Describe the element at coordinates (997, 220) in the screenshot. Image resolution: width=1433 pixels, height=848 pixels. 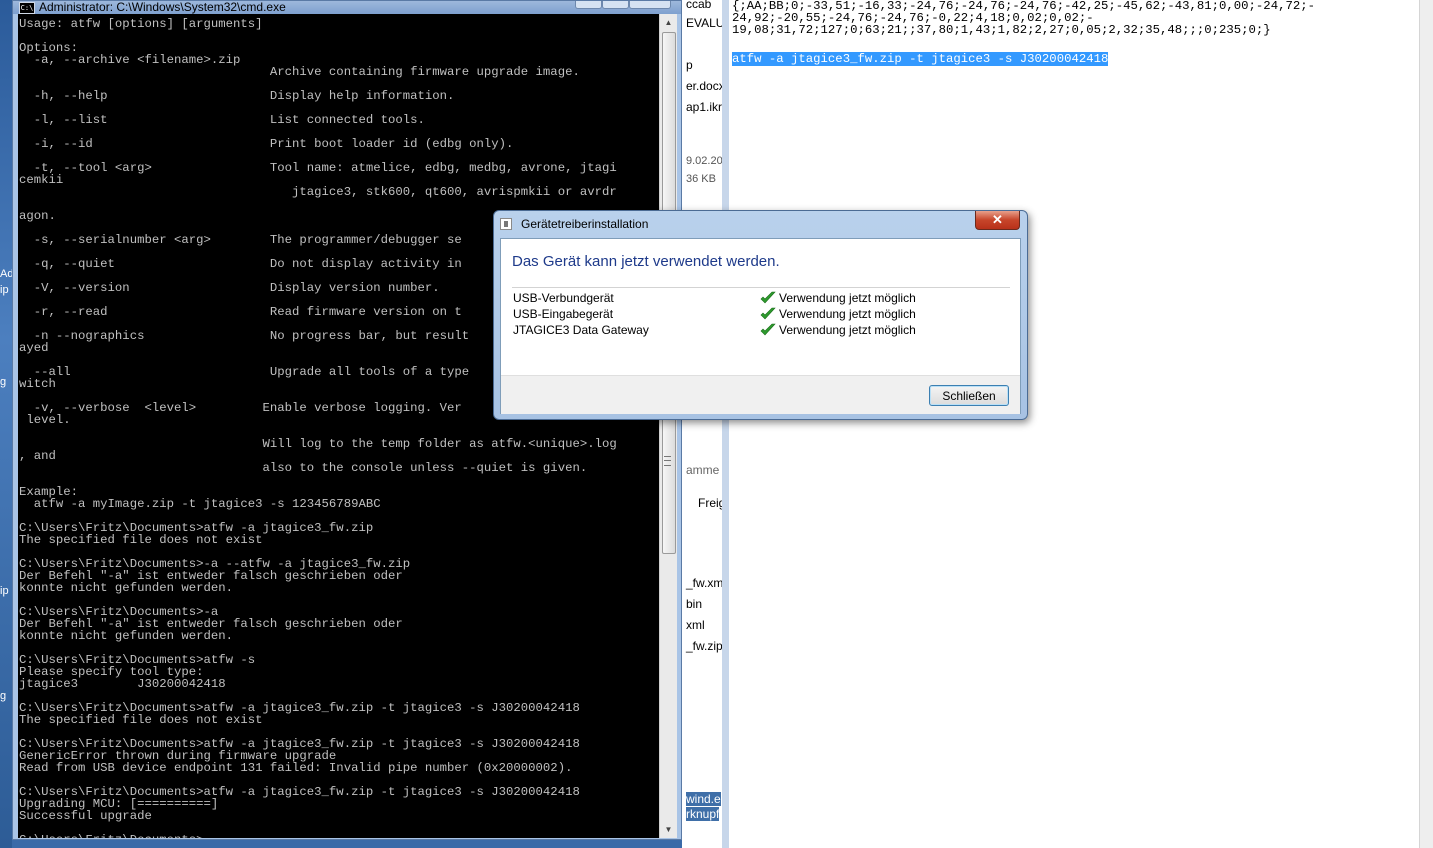
I see `dialog-close-button: ✕` at that location.